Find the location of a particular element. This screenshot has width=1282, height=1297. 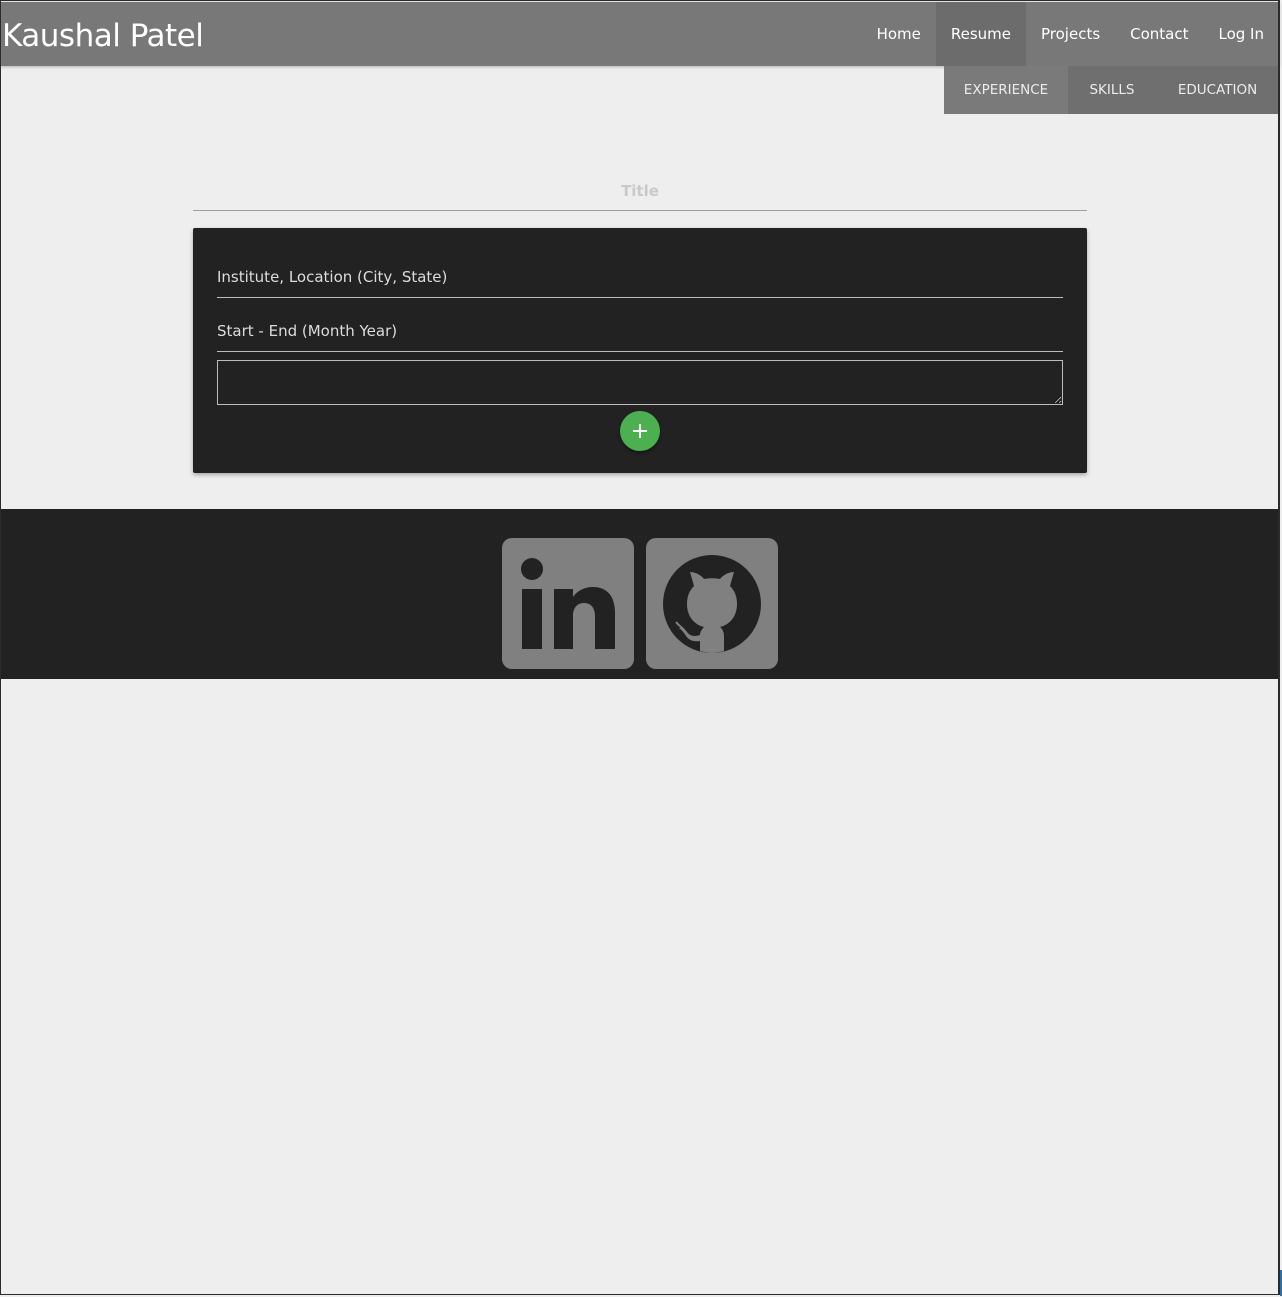

linkedin-link is located at coordinates (568, 603).